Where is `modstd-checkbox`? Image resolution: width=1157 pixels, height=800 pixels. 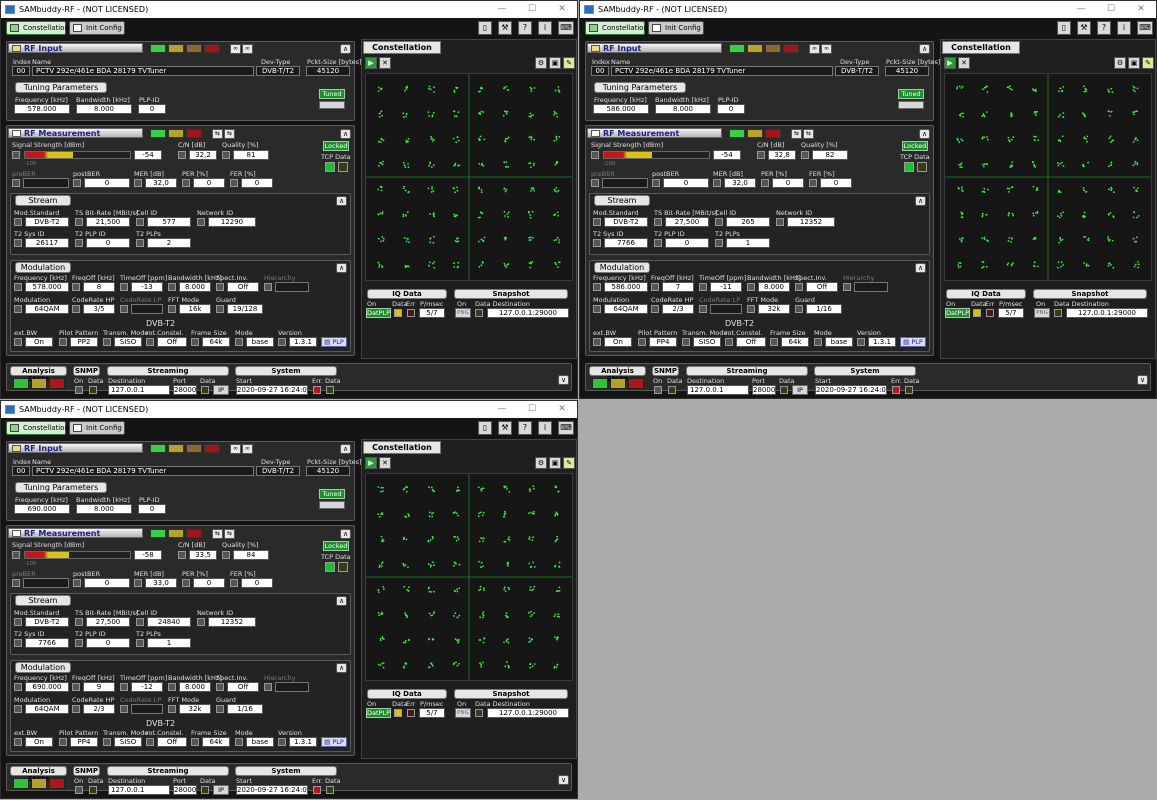 modstd-checkbox is located at coordinates (597, 222).